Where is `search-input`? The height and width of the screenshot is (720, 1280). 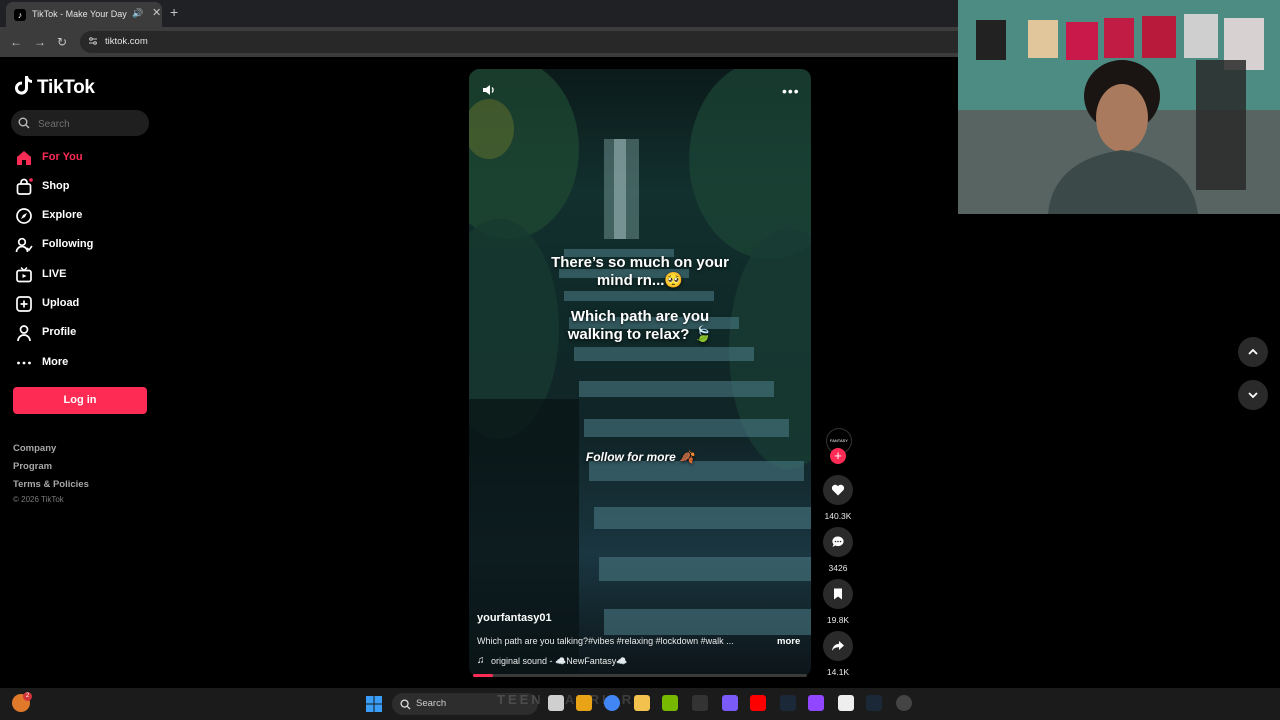 search-input is located at coordinates (90, 124).